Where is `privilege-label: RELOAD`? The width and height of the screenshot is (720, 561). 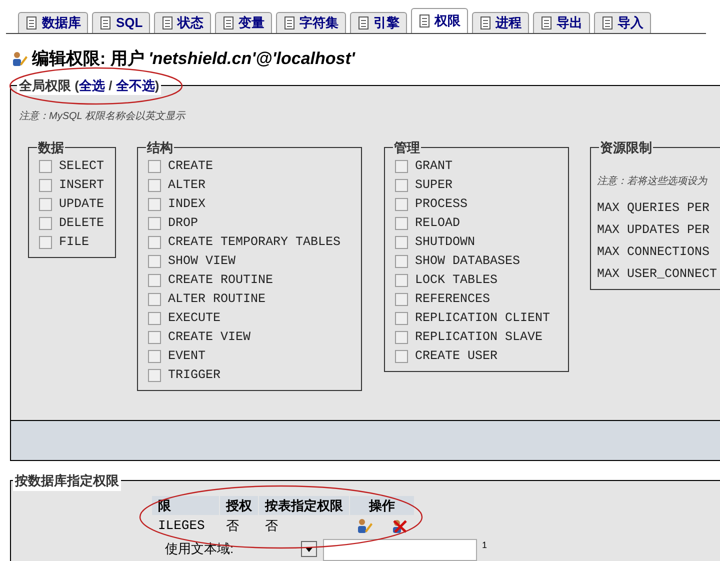 privilege-label: RELOAD is located at coordinates (437, 223).